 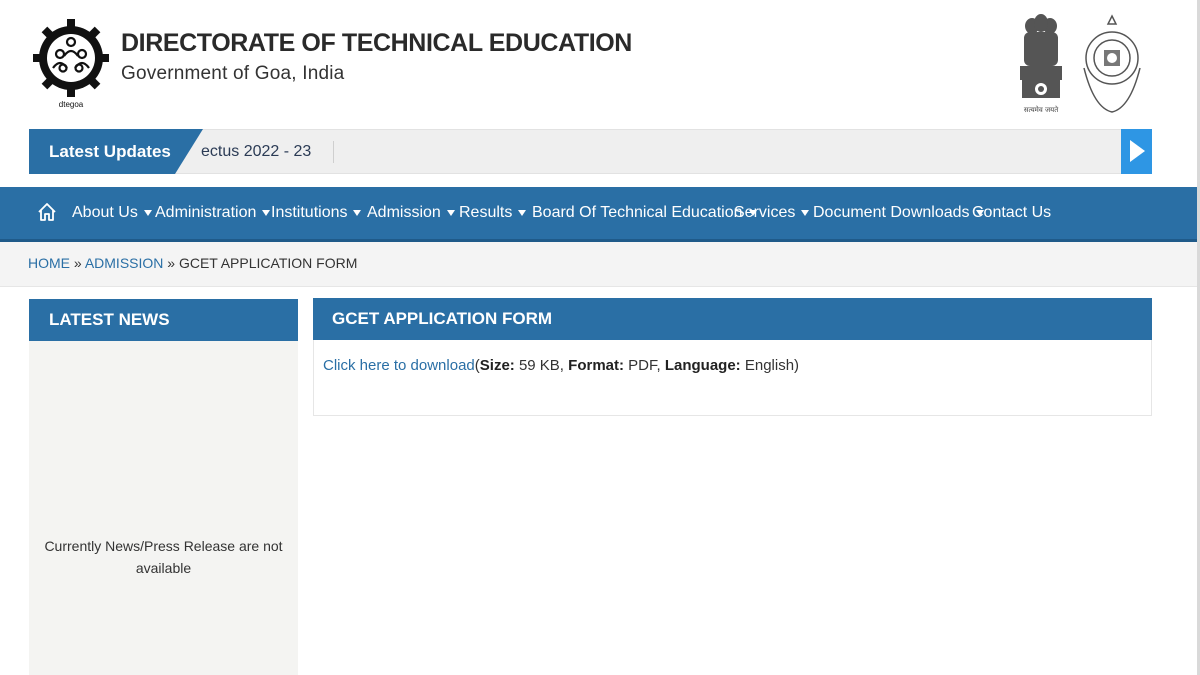 I want to click on page-title: GCET APPLICATION FORM, so click(x=732, y=319).